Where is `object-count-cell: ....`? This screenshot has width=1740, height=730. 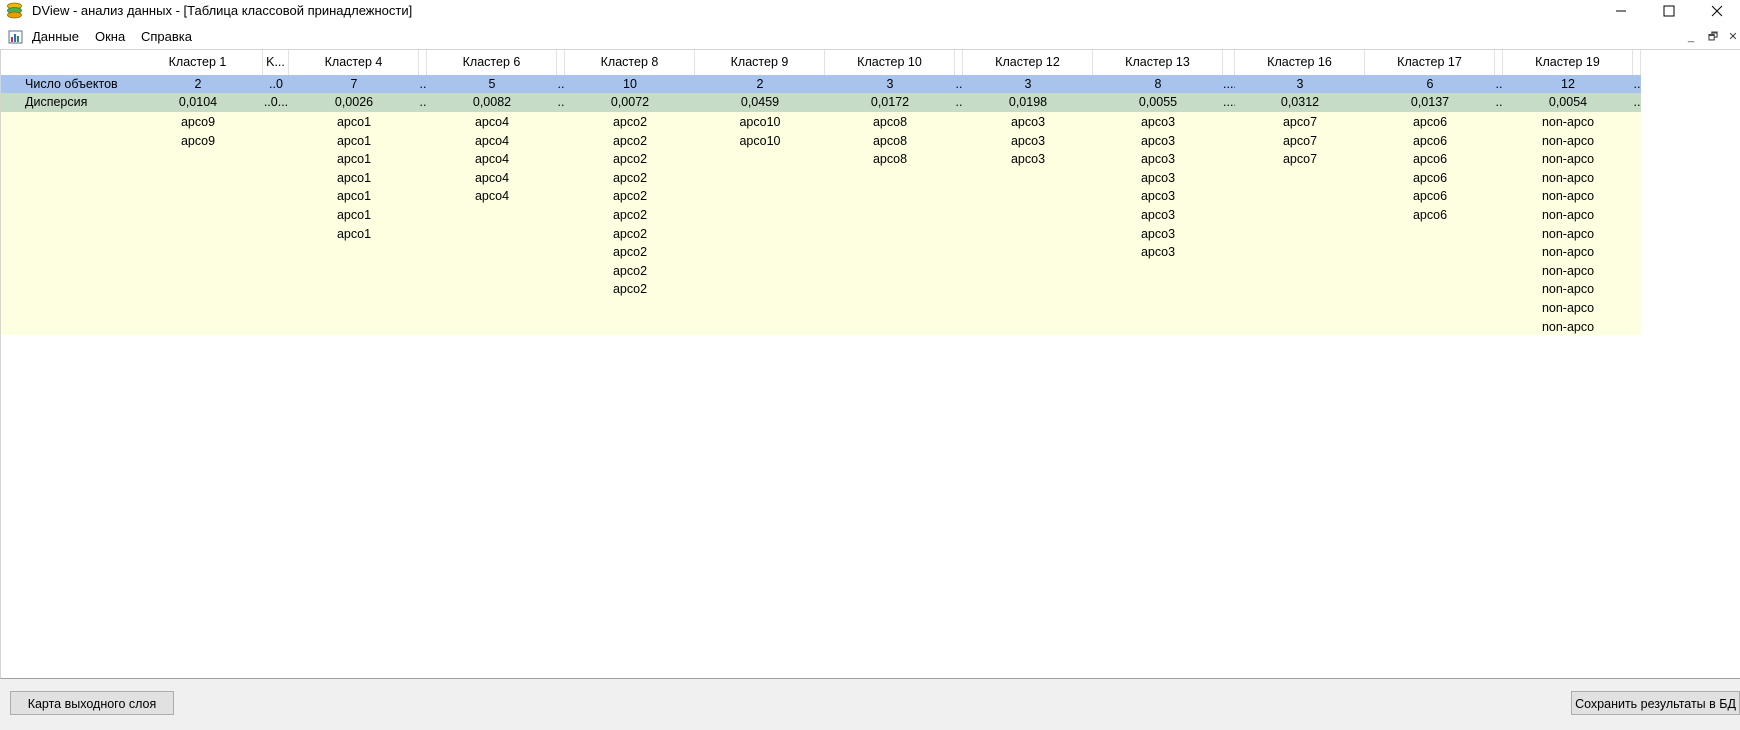
object-count-cell: .... is located at coordinates (1229, 84).